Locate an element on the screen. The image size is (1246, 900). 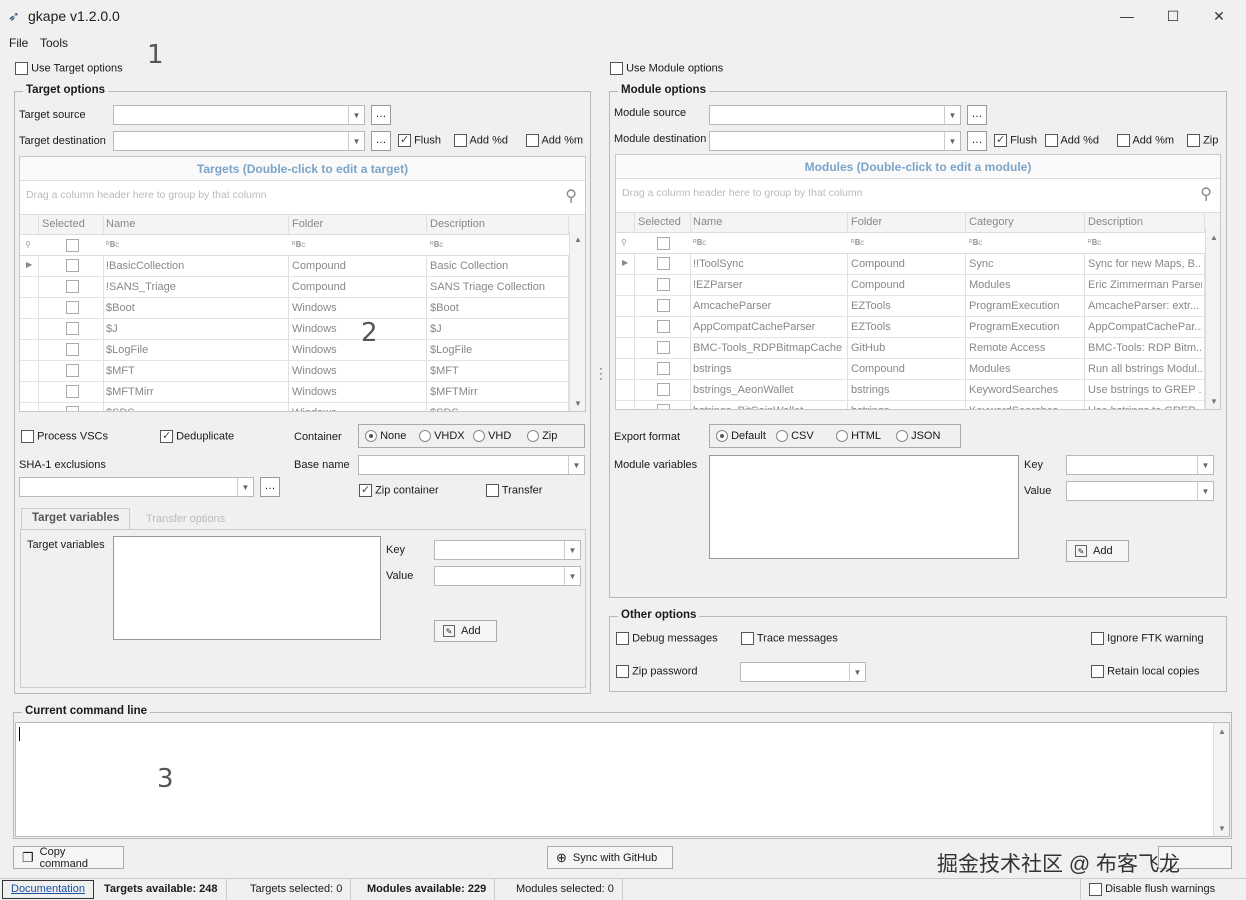
command-line-scrollbar: ▲ ▼ is located at coordinates (1221, 779).